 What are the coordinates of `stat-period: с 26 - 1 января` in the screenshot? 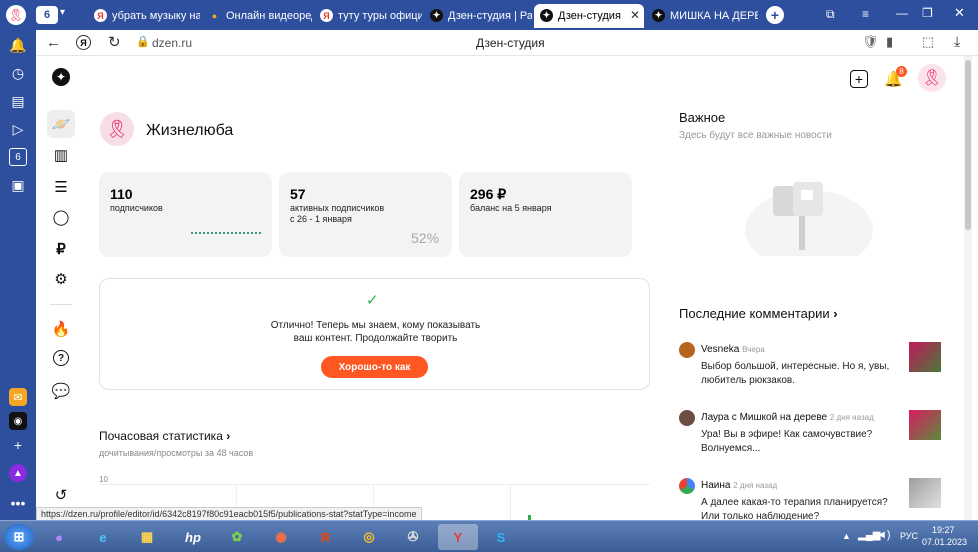 It's located at (321, 219).